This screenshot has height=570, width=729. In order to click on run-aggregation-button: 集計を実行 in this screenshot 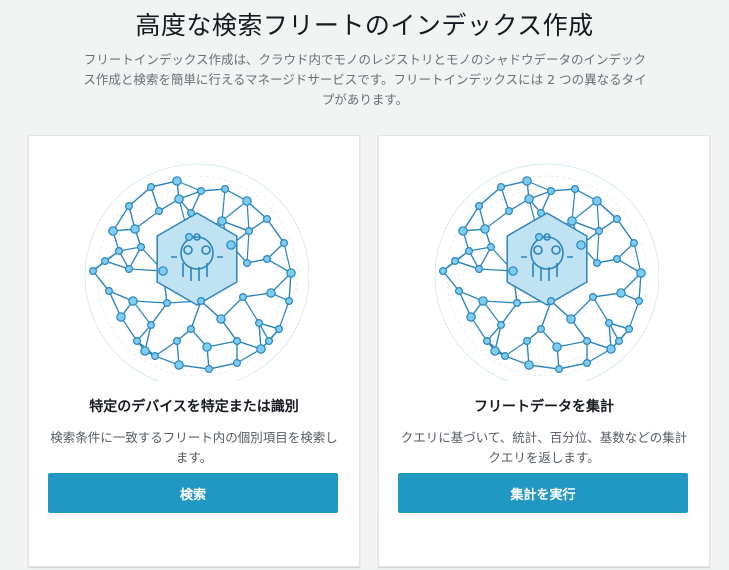, I will do `click(543, 493)`.